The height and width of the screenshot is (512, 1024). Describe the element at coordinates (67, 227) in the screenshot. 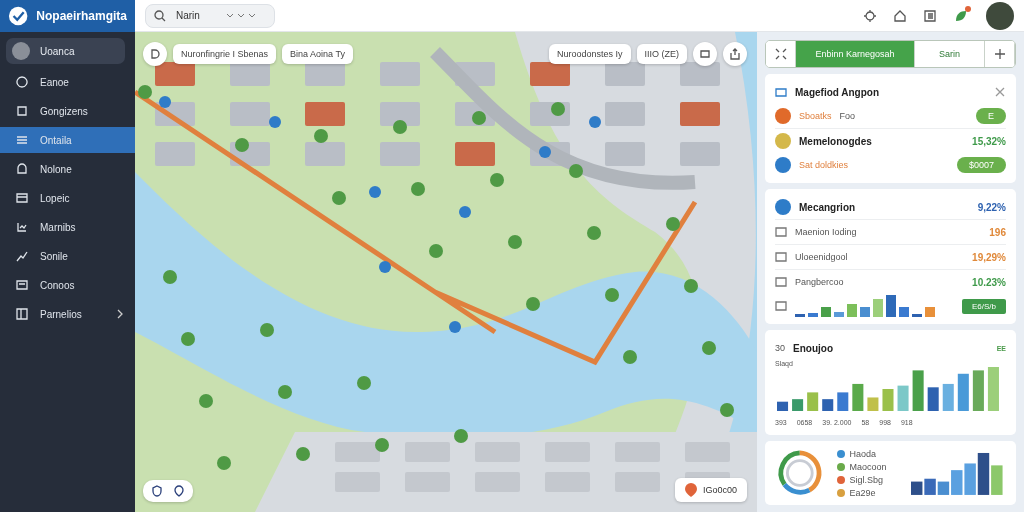

I see `sidebar-item: Marnibs` at that location.